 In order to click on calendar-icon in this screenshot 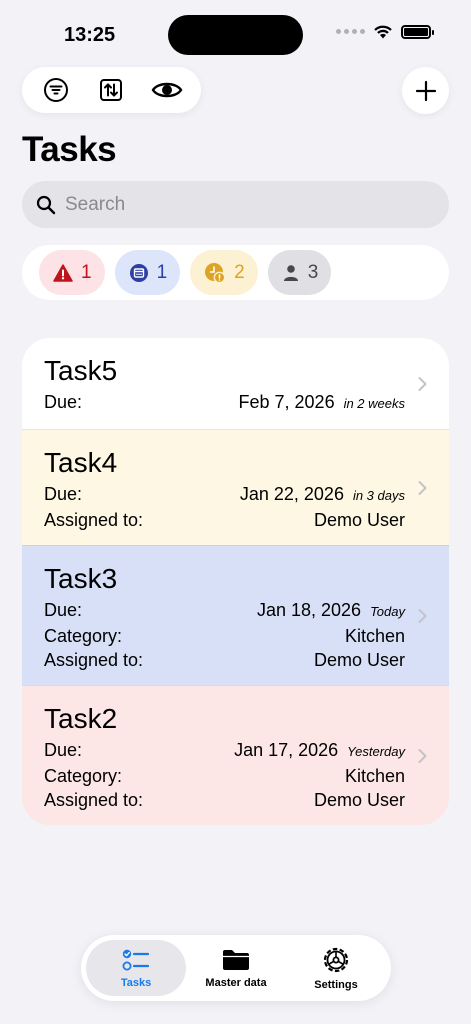, I will do `click(138, 272)`.